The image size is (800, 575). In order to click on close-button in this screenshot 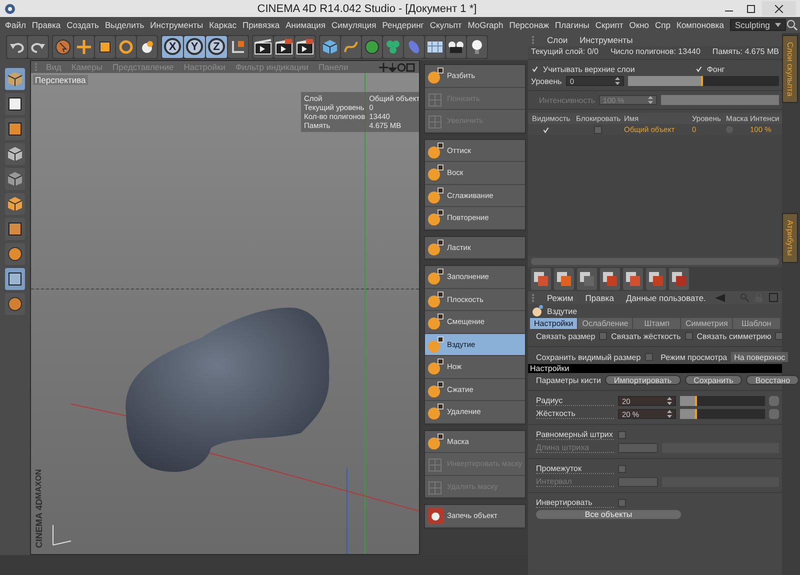, I will do `click(779, 8)`.